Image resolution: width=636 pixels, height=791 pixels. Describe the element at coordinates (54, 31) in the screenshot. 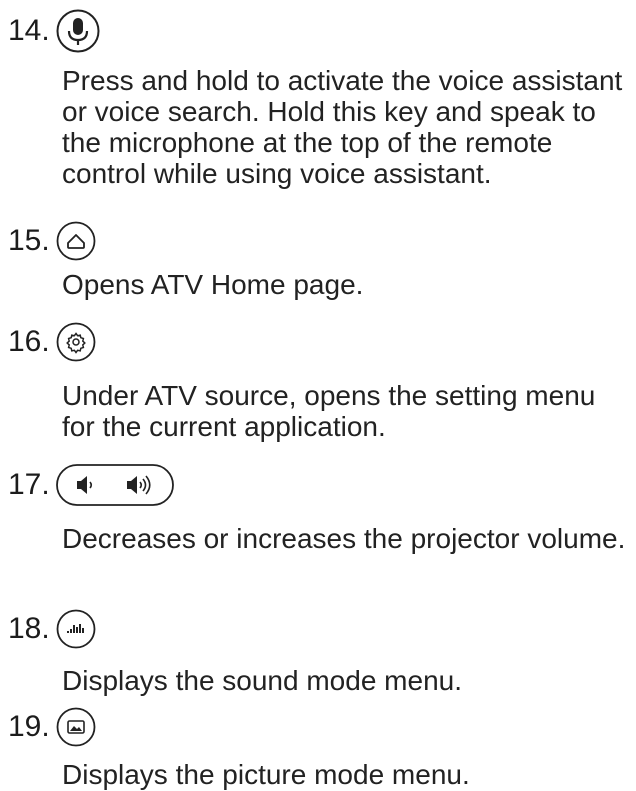

I see `item-14-header: 14.` at that location.